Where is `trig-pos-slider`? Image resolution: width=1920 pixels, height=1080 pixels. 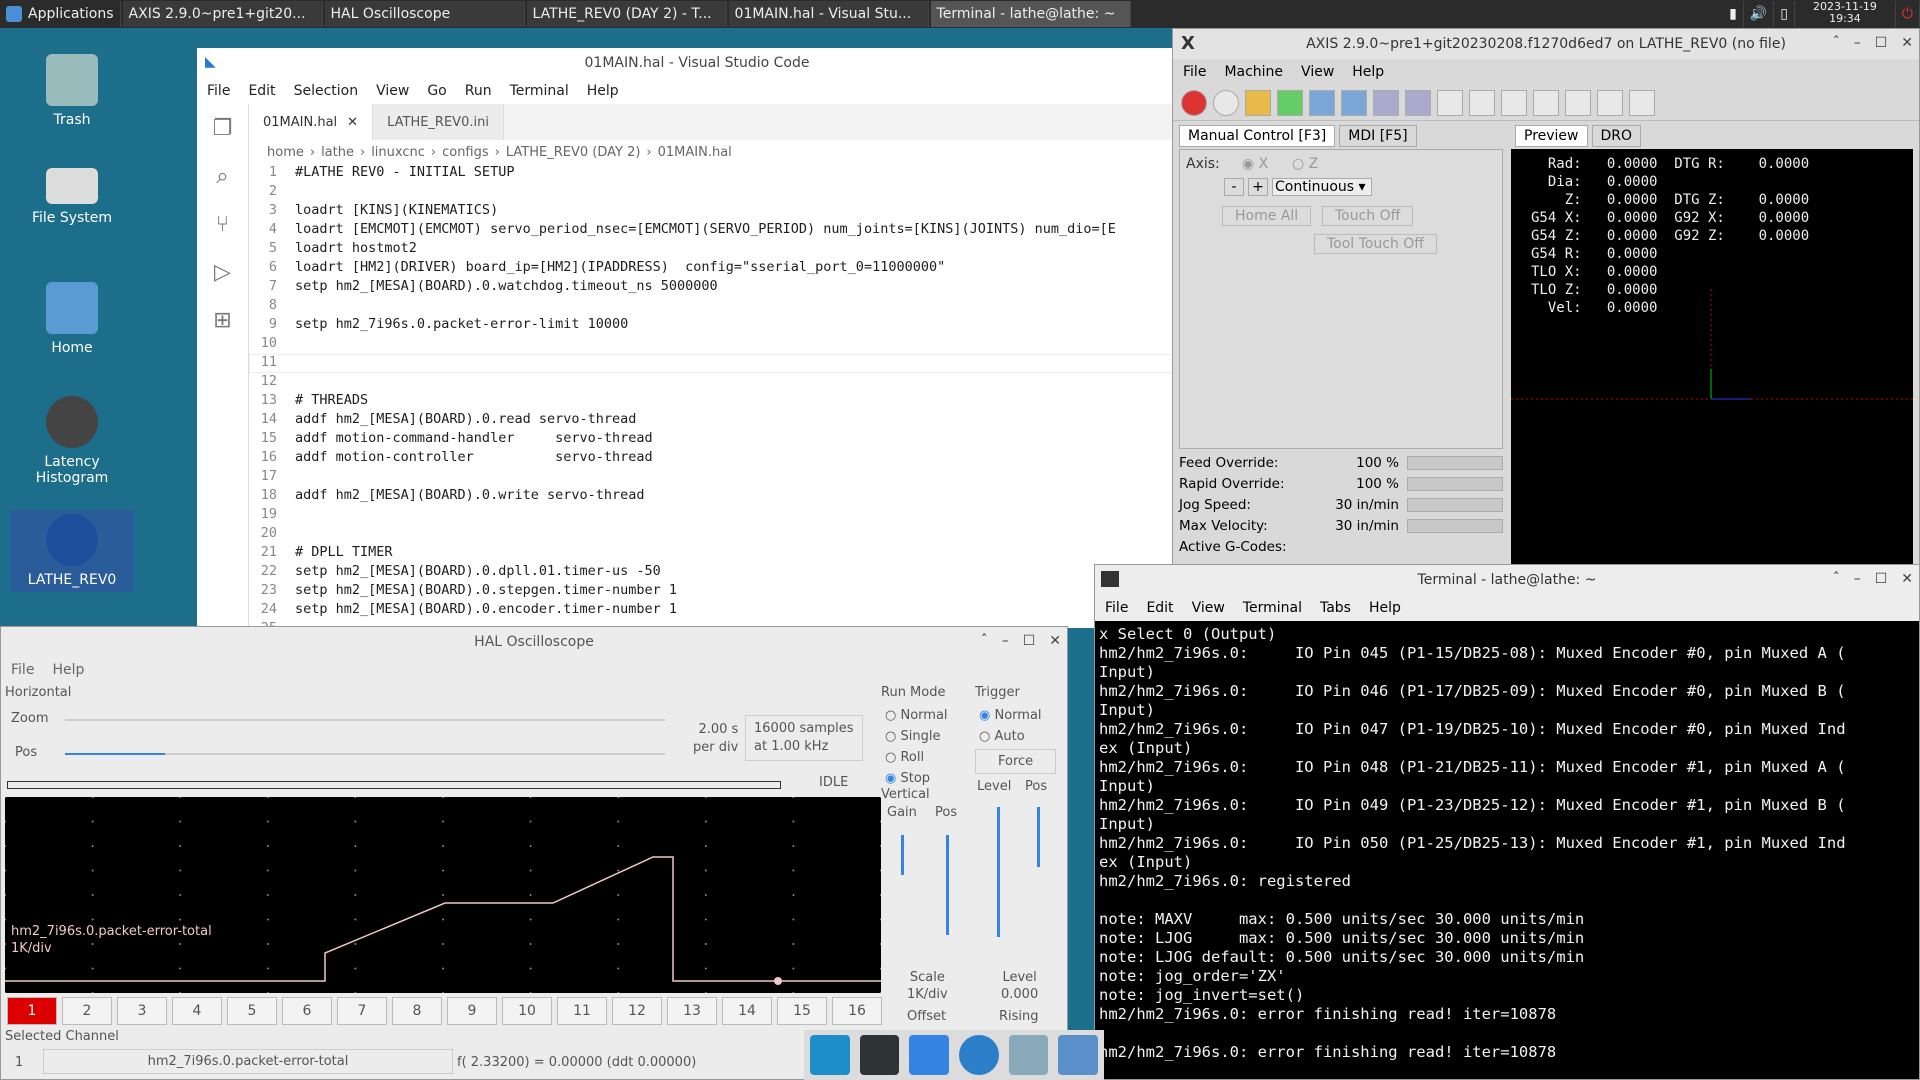
trig-pos-slider is located at coordinates (1038, 837).